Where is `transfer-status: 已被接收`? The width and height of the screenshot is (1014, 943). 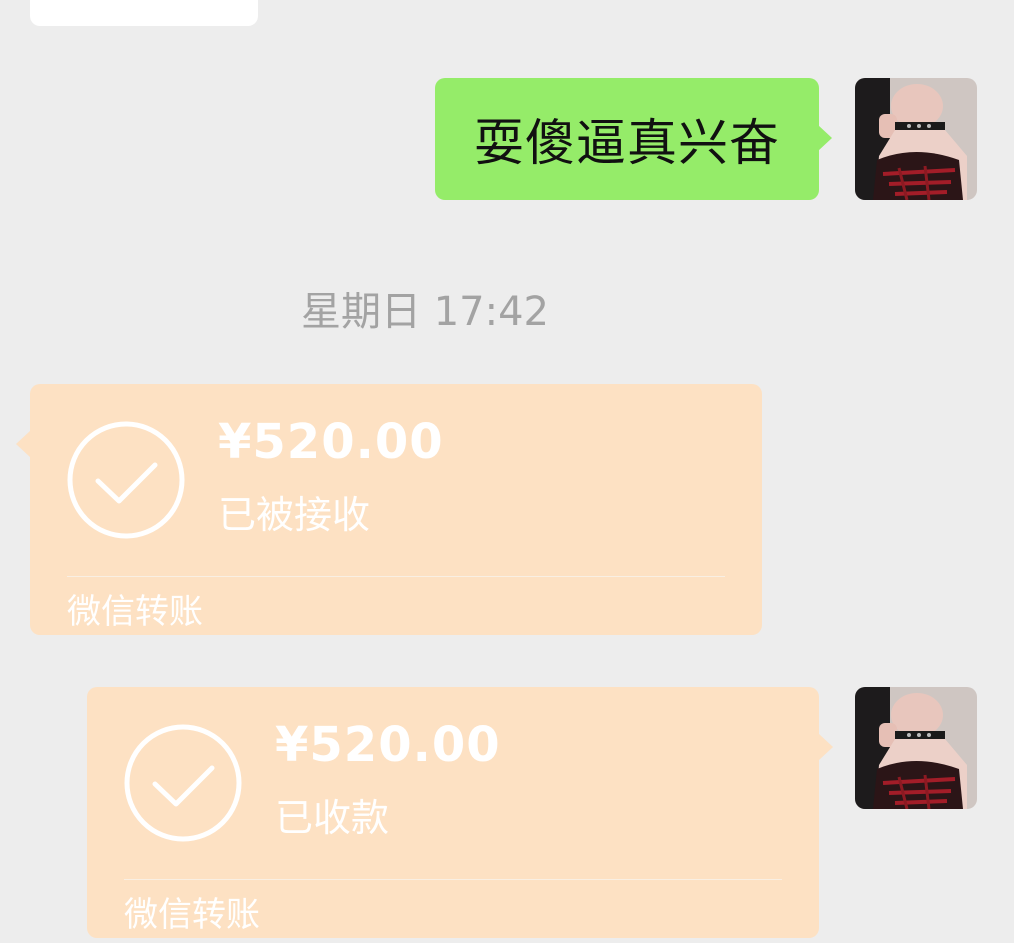 transfer-status: 已被接收 is located at coordinates (294, 515).